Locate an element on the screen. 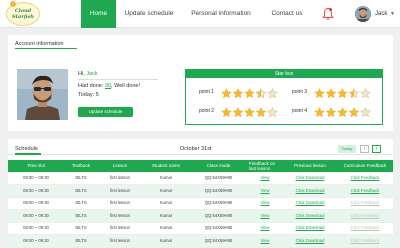 The height and width of the screenshot is (248, 400). today-button: Today is located at coordinates (347, 149).